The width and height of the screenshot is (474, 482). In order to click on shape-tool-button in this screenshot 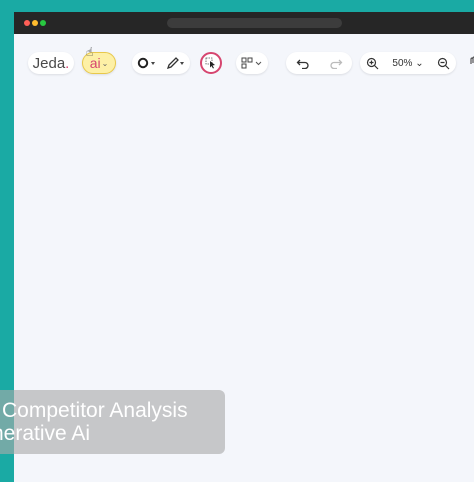, I will do `click(147, 63)`.